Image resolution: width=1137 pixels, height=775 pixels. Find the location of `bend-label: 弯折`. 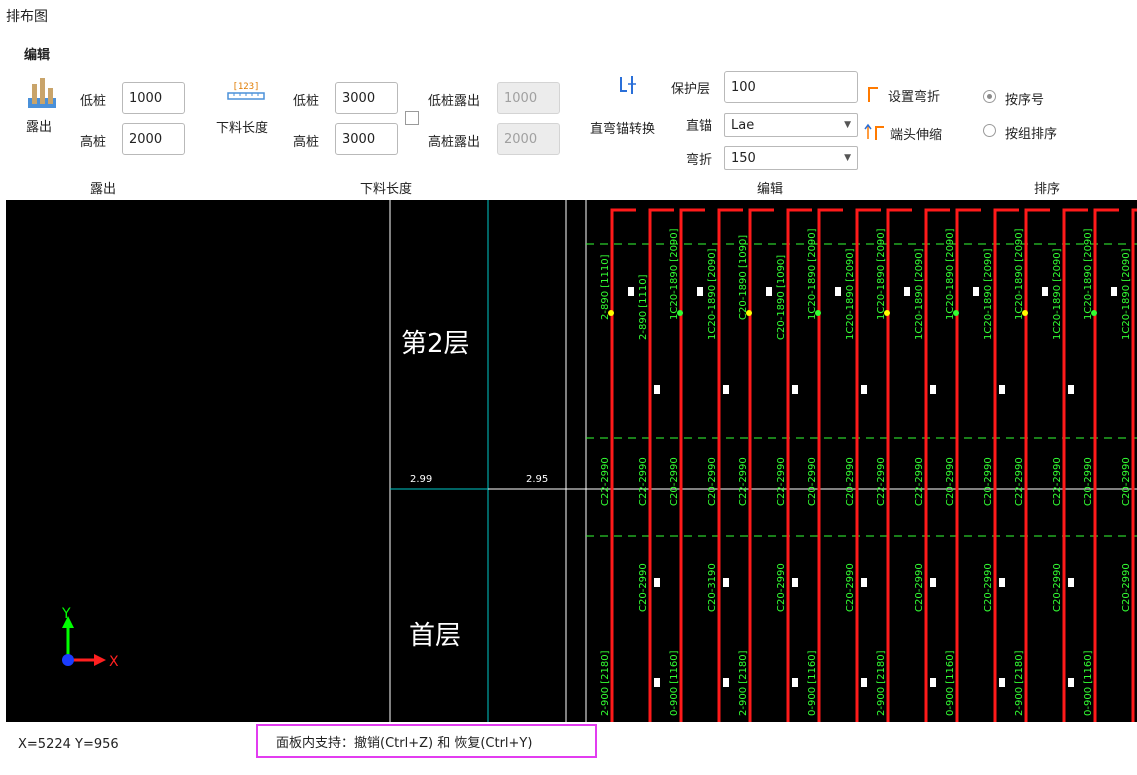

bend-label: 弯折 is located at coordinates (699, 160).